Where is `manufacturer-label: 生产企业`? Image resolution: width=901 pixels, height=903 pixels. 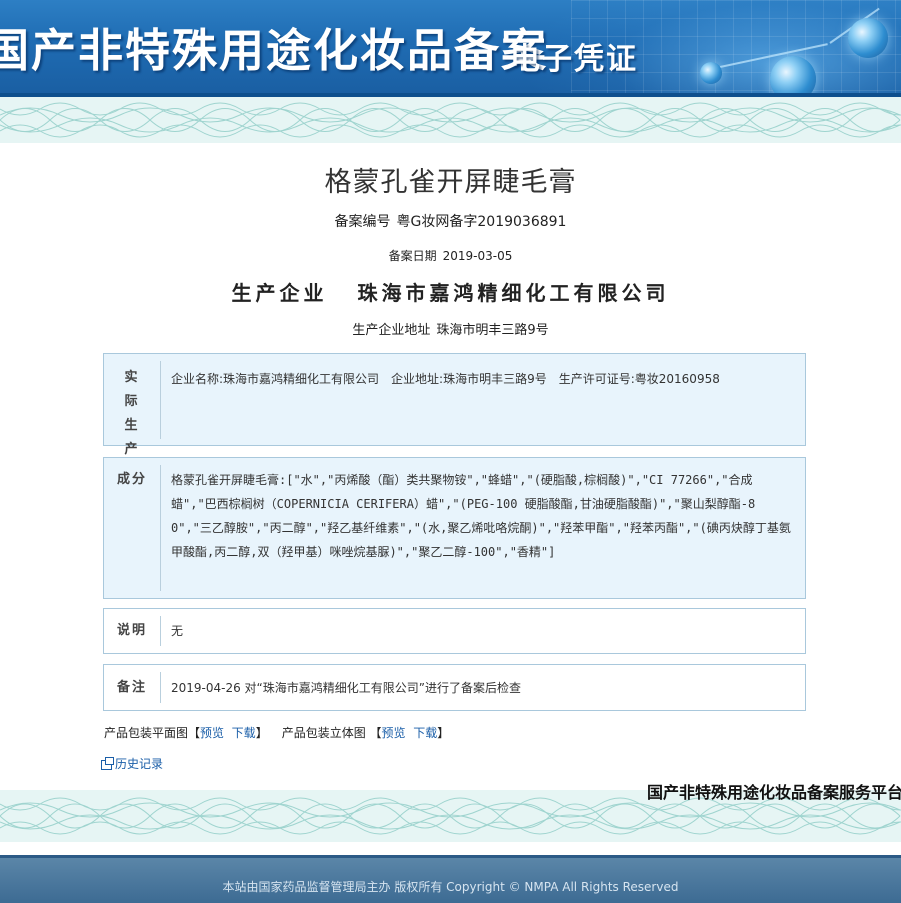 manufacturer-label: 生产企业 is located at coordinates (279, 293).